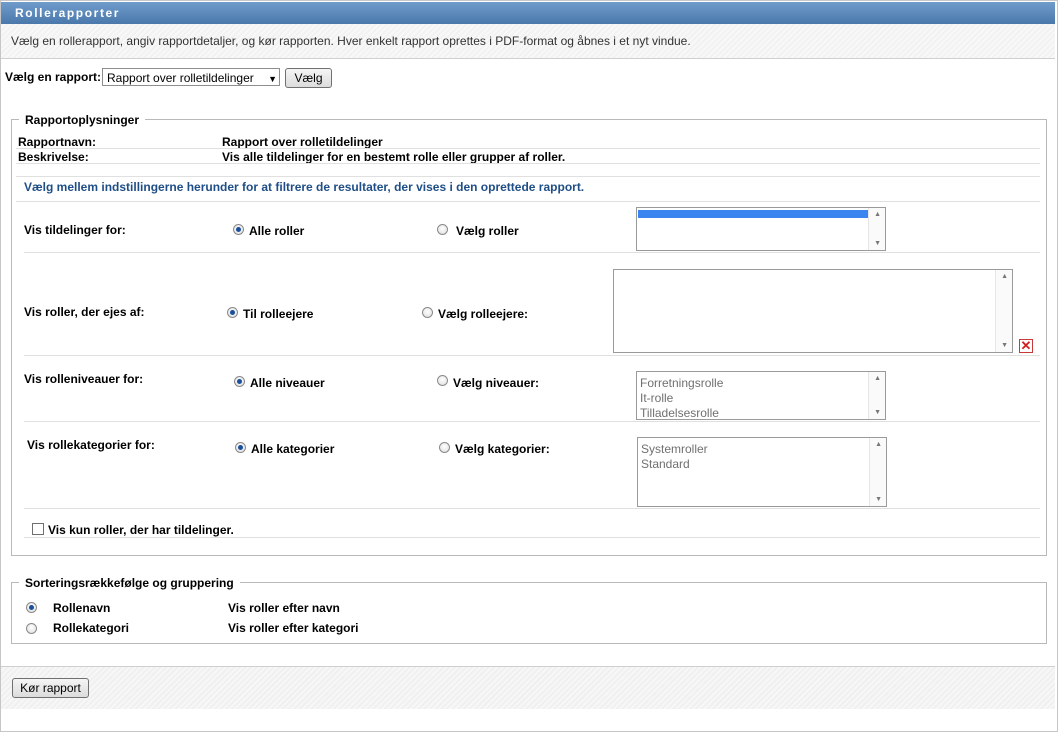 This screenshot has height=732, width=1058. Describe the element at coordinates (239, 381) in the screenshot. I see `all-levels-radio` at that location.